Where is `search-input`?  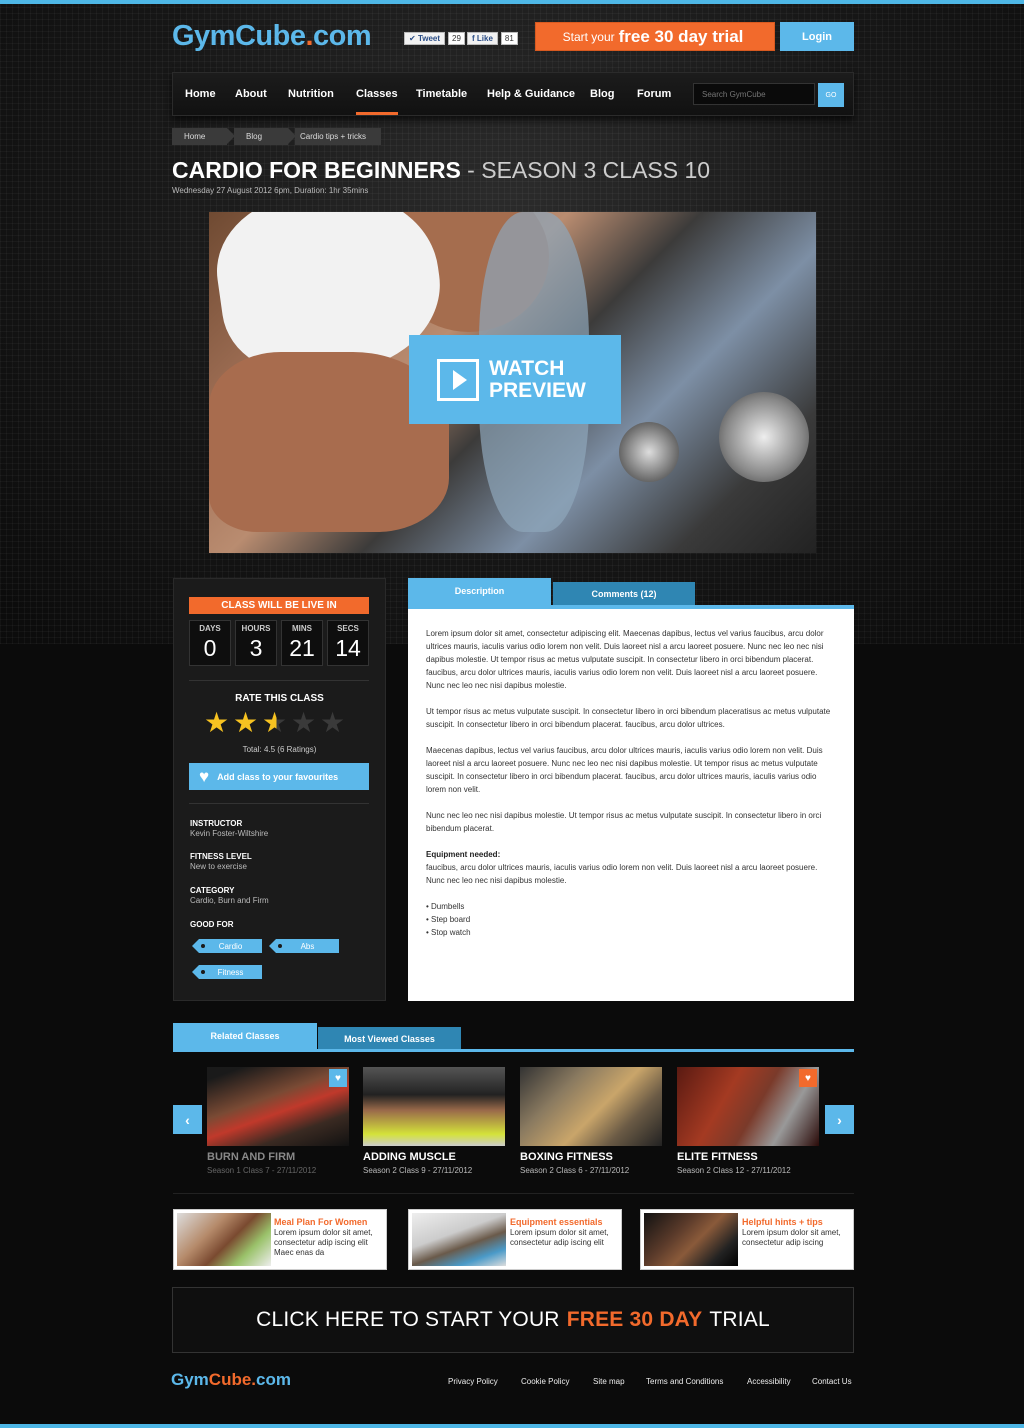 search-input is located at coordinates (754, 94).